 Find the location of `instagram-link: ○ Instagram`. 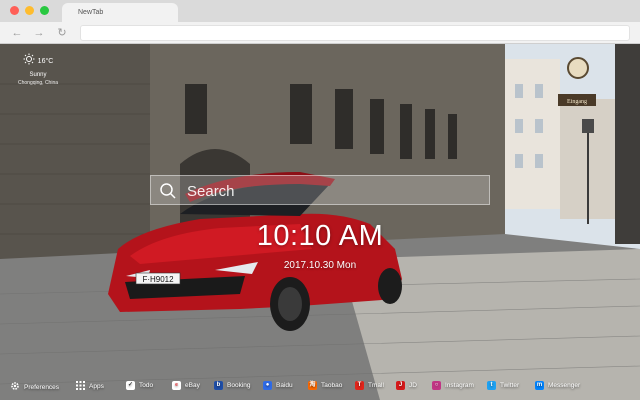

instagram-link: ○ Instagram is located at coordinates (453, 385).